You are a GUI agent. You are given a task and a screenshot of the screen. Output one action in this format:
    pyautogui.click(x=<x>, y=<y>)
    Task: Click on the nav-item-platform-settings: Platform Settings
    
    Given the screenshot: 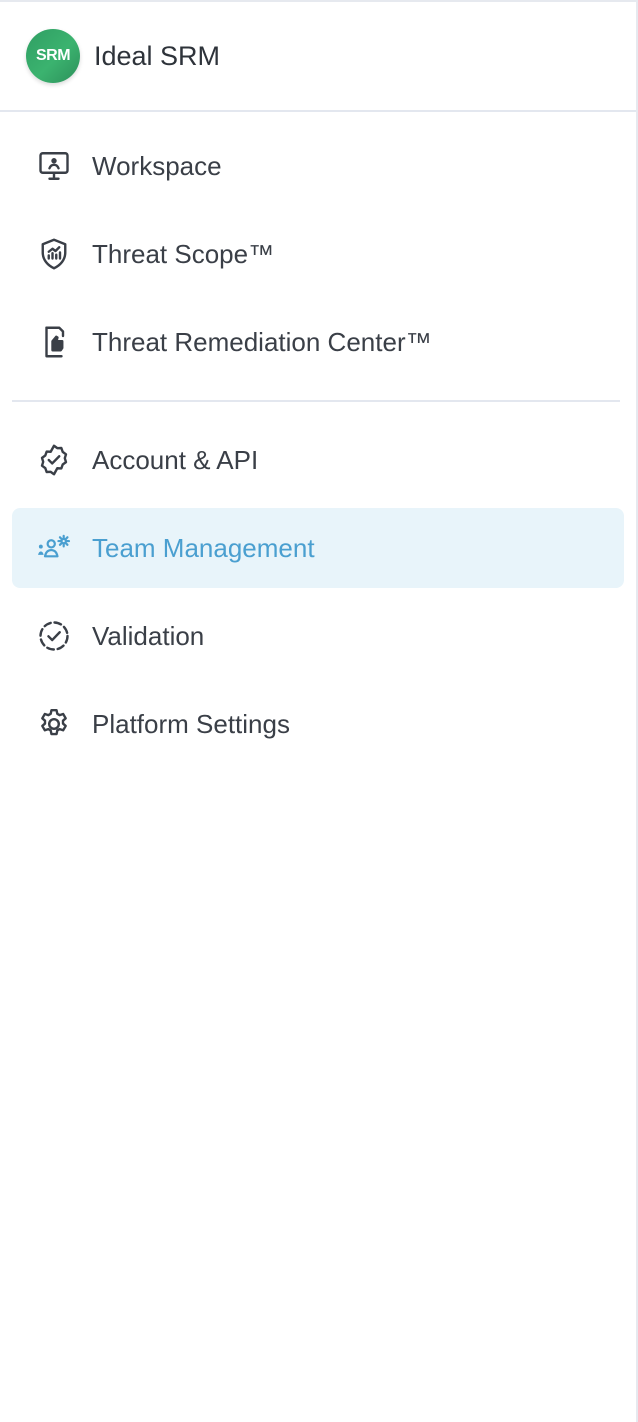 What is the action you would take?
    pyautogui.click(x=318, y=724)
    